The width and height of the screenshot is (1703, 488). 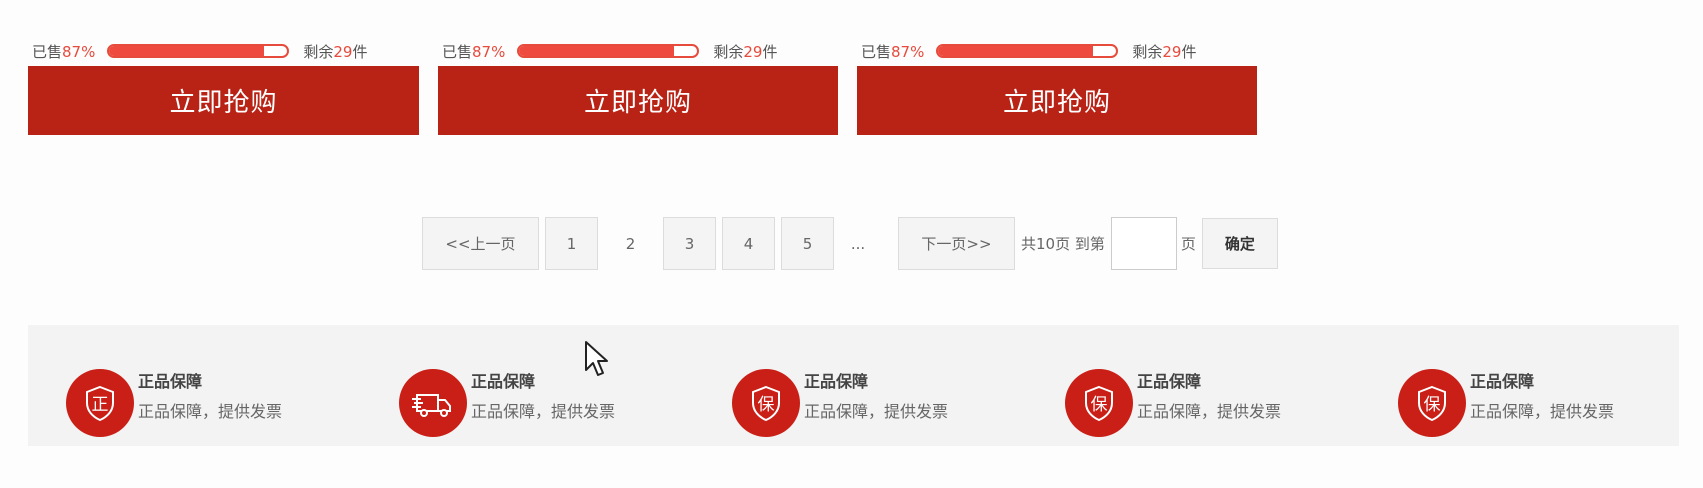 I want to click on product-card-2: 已售87% 剩余29件 立即抢购, so click(x=638, y=85).